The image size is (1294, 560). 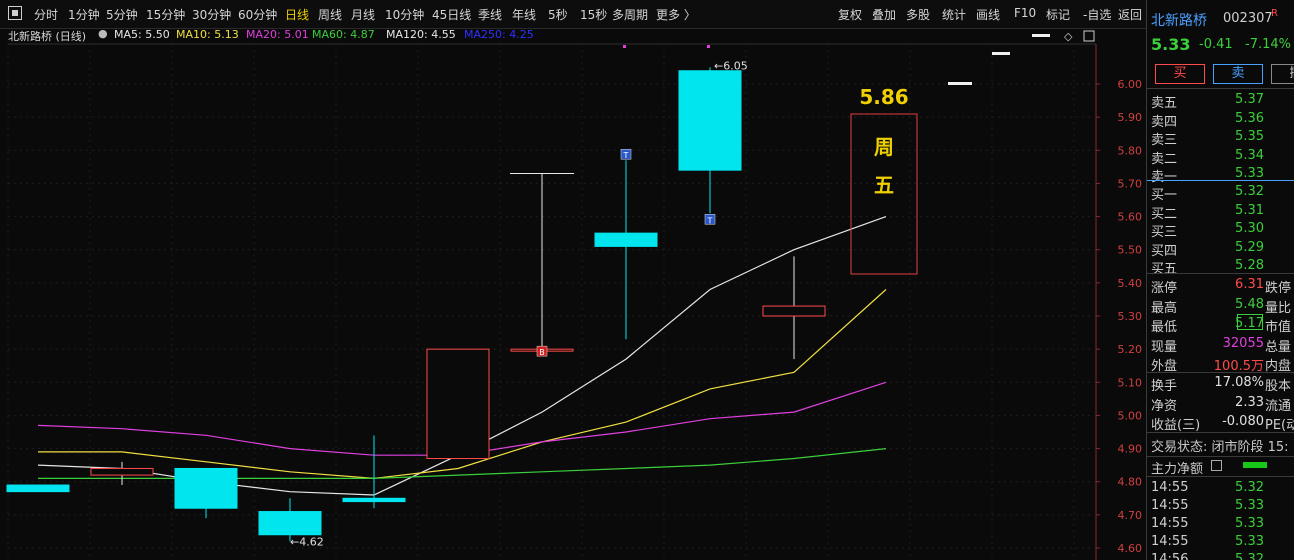 What do you see at coordinates (1164, 269) in the screenshot?
I see `bid-row-label: 买五` at bounding box center [1164, 269].